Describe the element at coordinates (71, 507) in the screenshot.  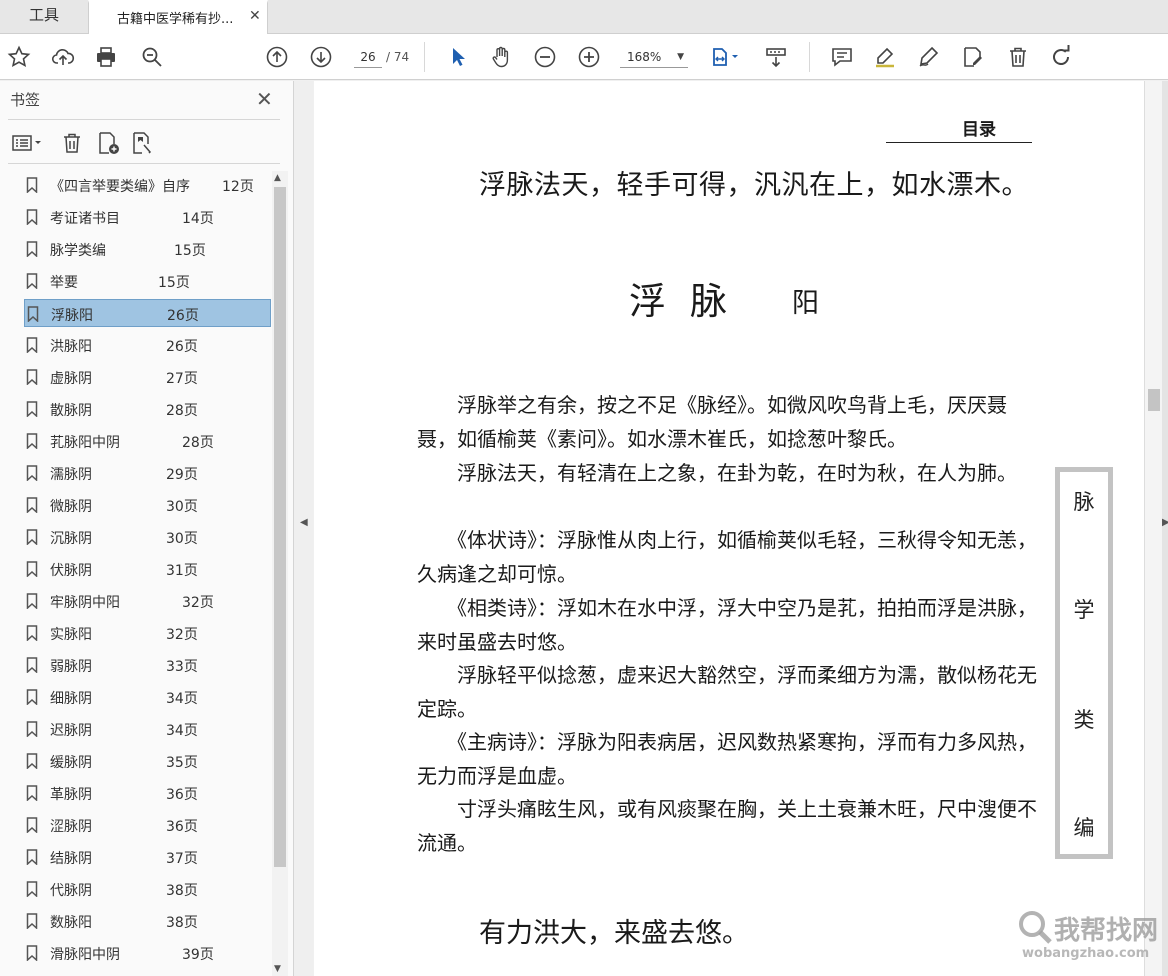
I see `bookmark-title: 微脉阴` at that location.